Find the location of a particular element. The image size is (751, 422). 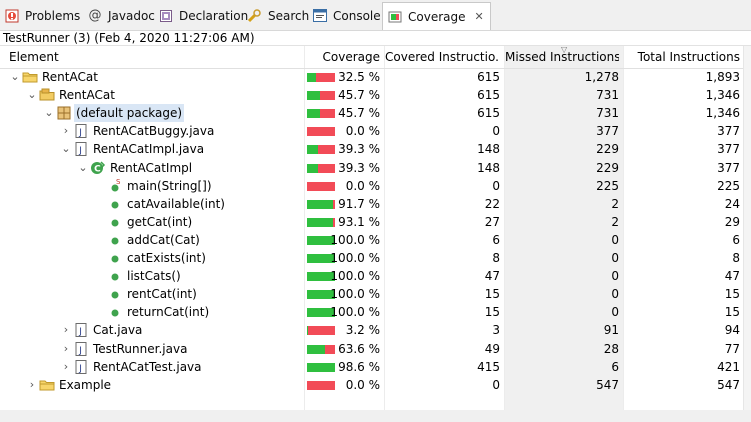

table-row: returnCat(int) 100.0 % 15 0 15 is located at coordinates (371, 312).